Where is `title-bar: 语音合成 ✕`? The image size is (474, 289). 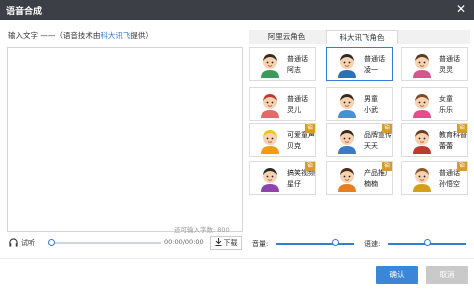 title-bar: 语音合成 ✕ is located at coordinates (237, 10).